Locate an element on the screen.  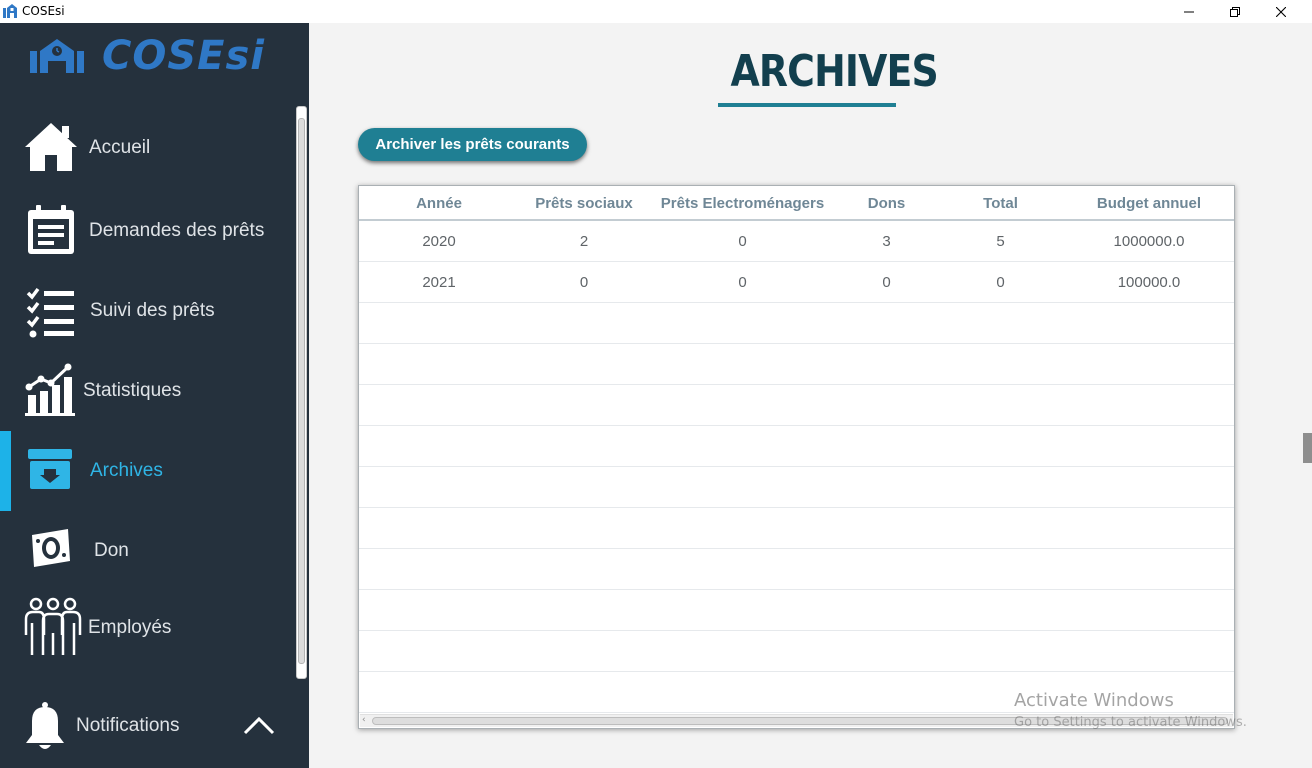
sidebar-item-label: Statistiques is located at coordinates (132, 390).